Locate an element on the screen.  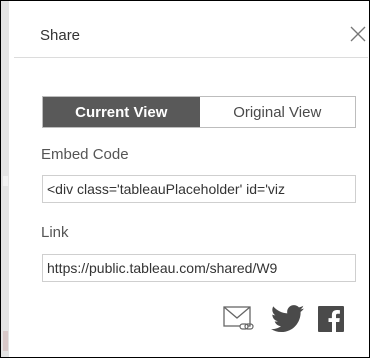
view-tabs: Current View Original View is located at coordinates (199, 112).